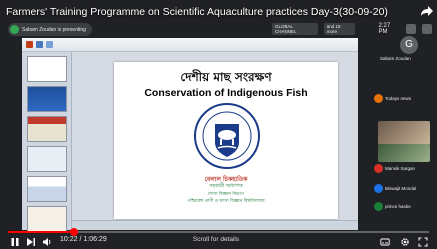 This screenshot has width=437, height=249. Describe the element at coordinates (47, 242) in the screenshot. I see `volume-icon` at that location.